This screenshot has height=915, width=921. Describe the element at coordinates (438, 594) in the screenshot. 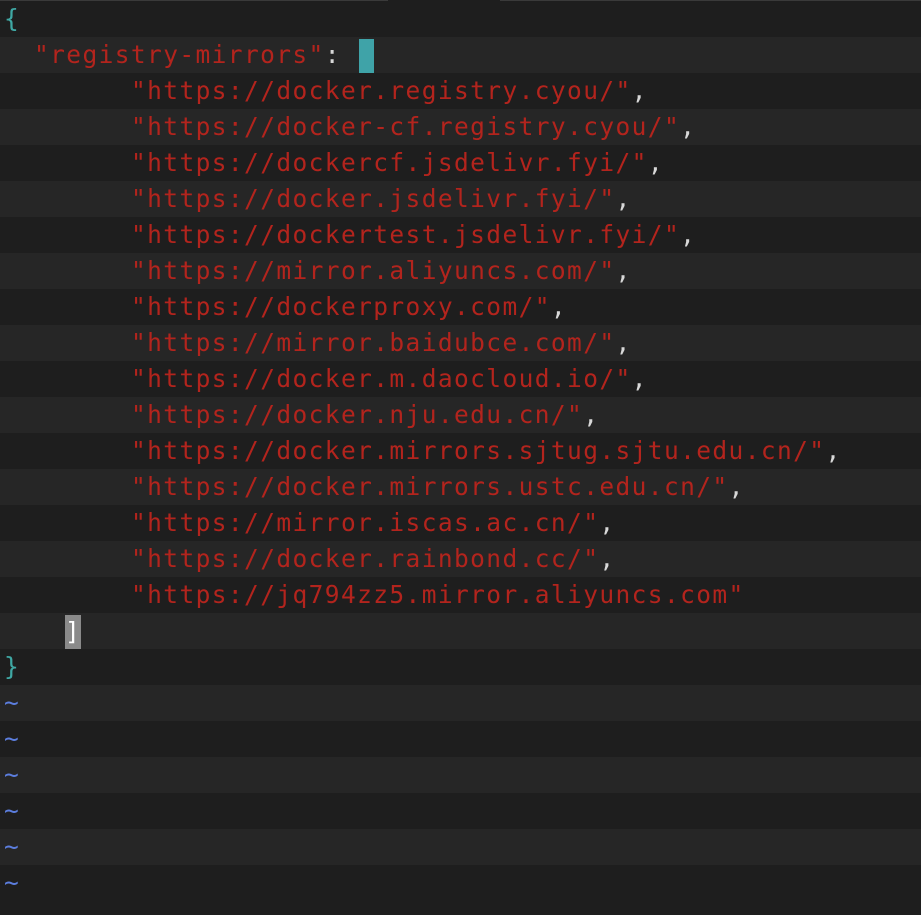

I see `mirror-url: "https://jq794zz5.mirror.aliyuncs.com"` at that location.